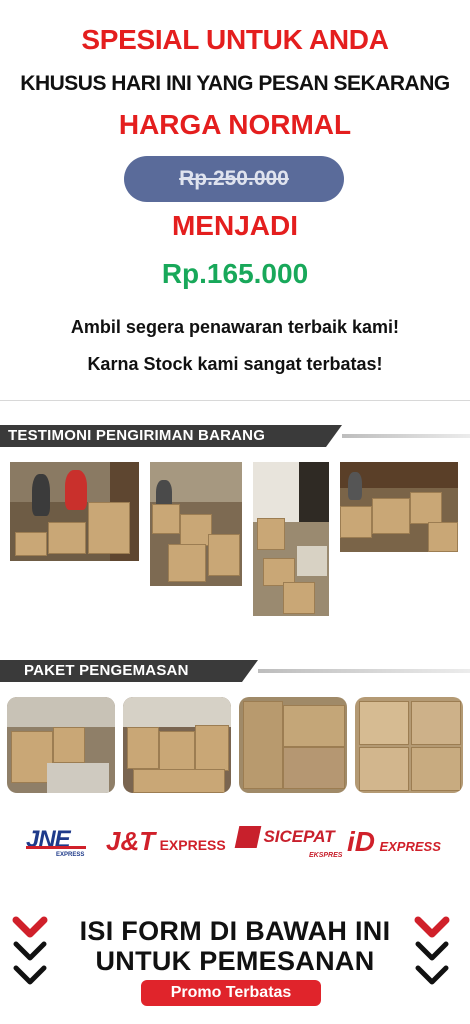  I want to click on cta-line-1: ISI FORM DI BAWAH INI, so click(235, 931).